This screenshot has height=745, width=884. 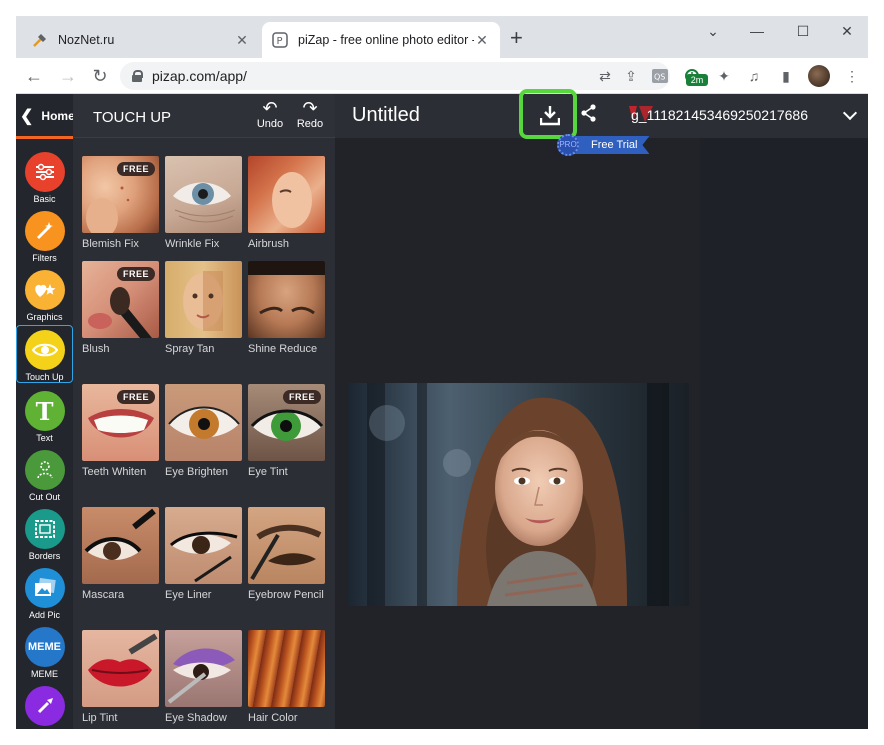 I want to click on chevron-left-icon: ❮, so click(x=27, y=116).